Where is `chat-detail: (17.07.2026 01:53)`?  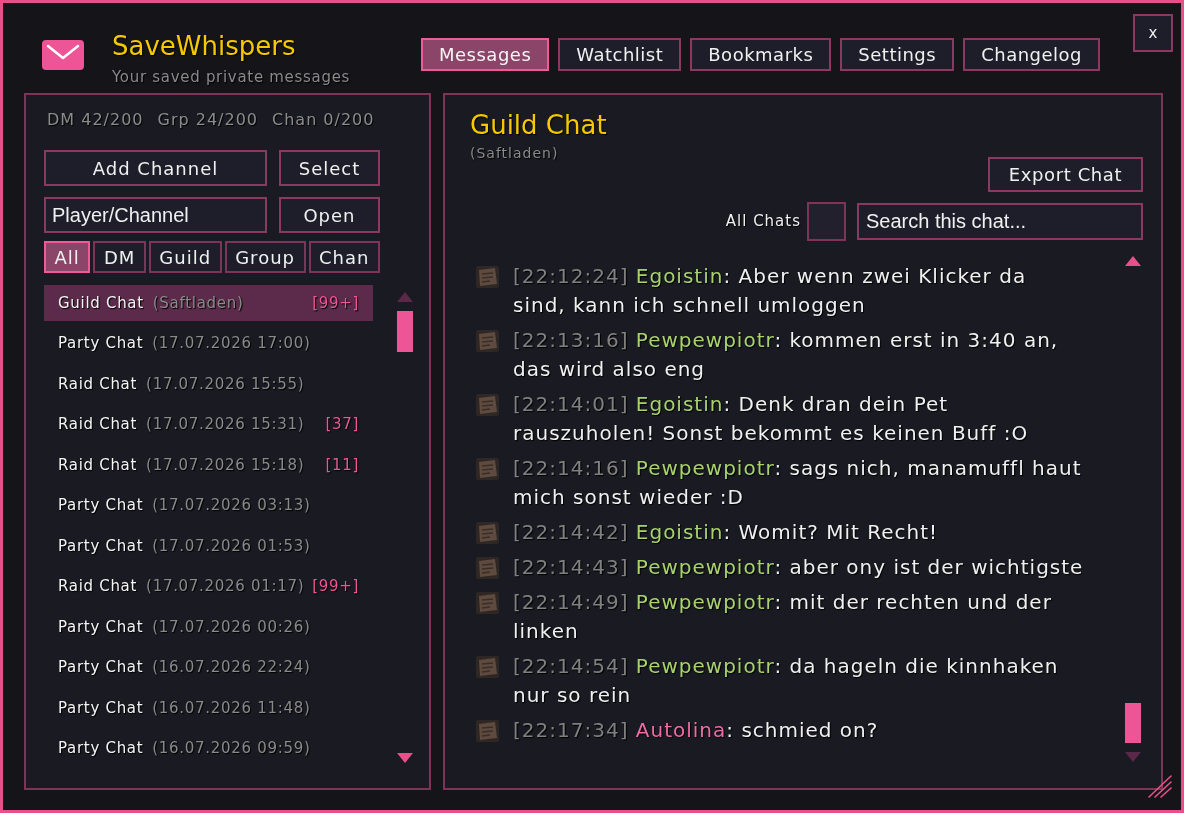 chat-detail: (17.07.2026 01:53) is located at coordinates (231, 546).